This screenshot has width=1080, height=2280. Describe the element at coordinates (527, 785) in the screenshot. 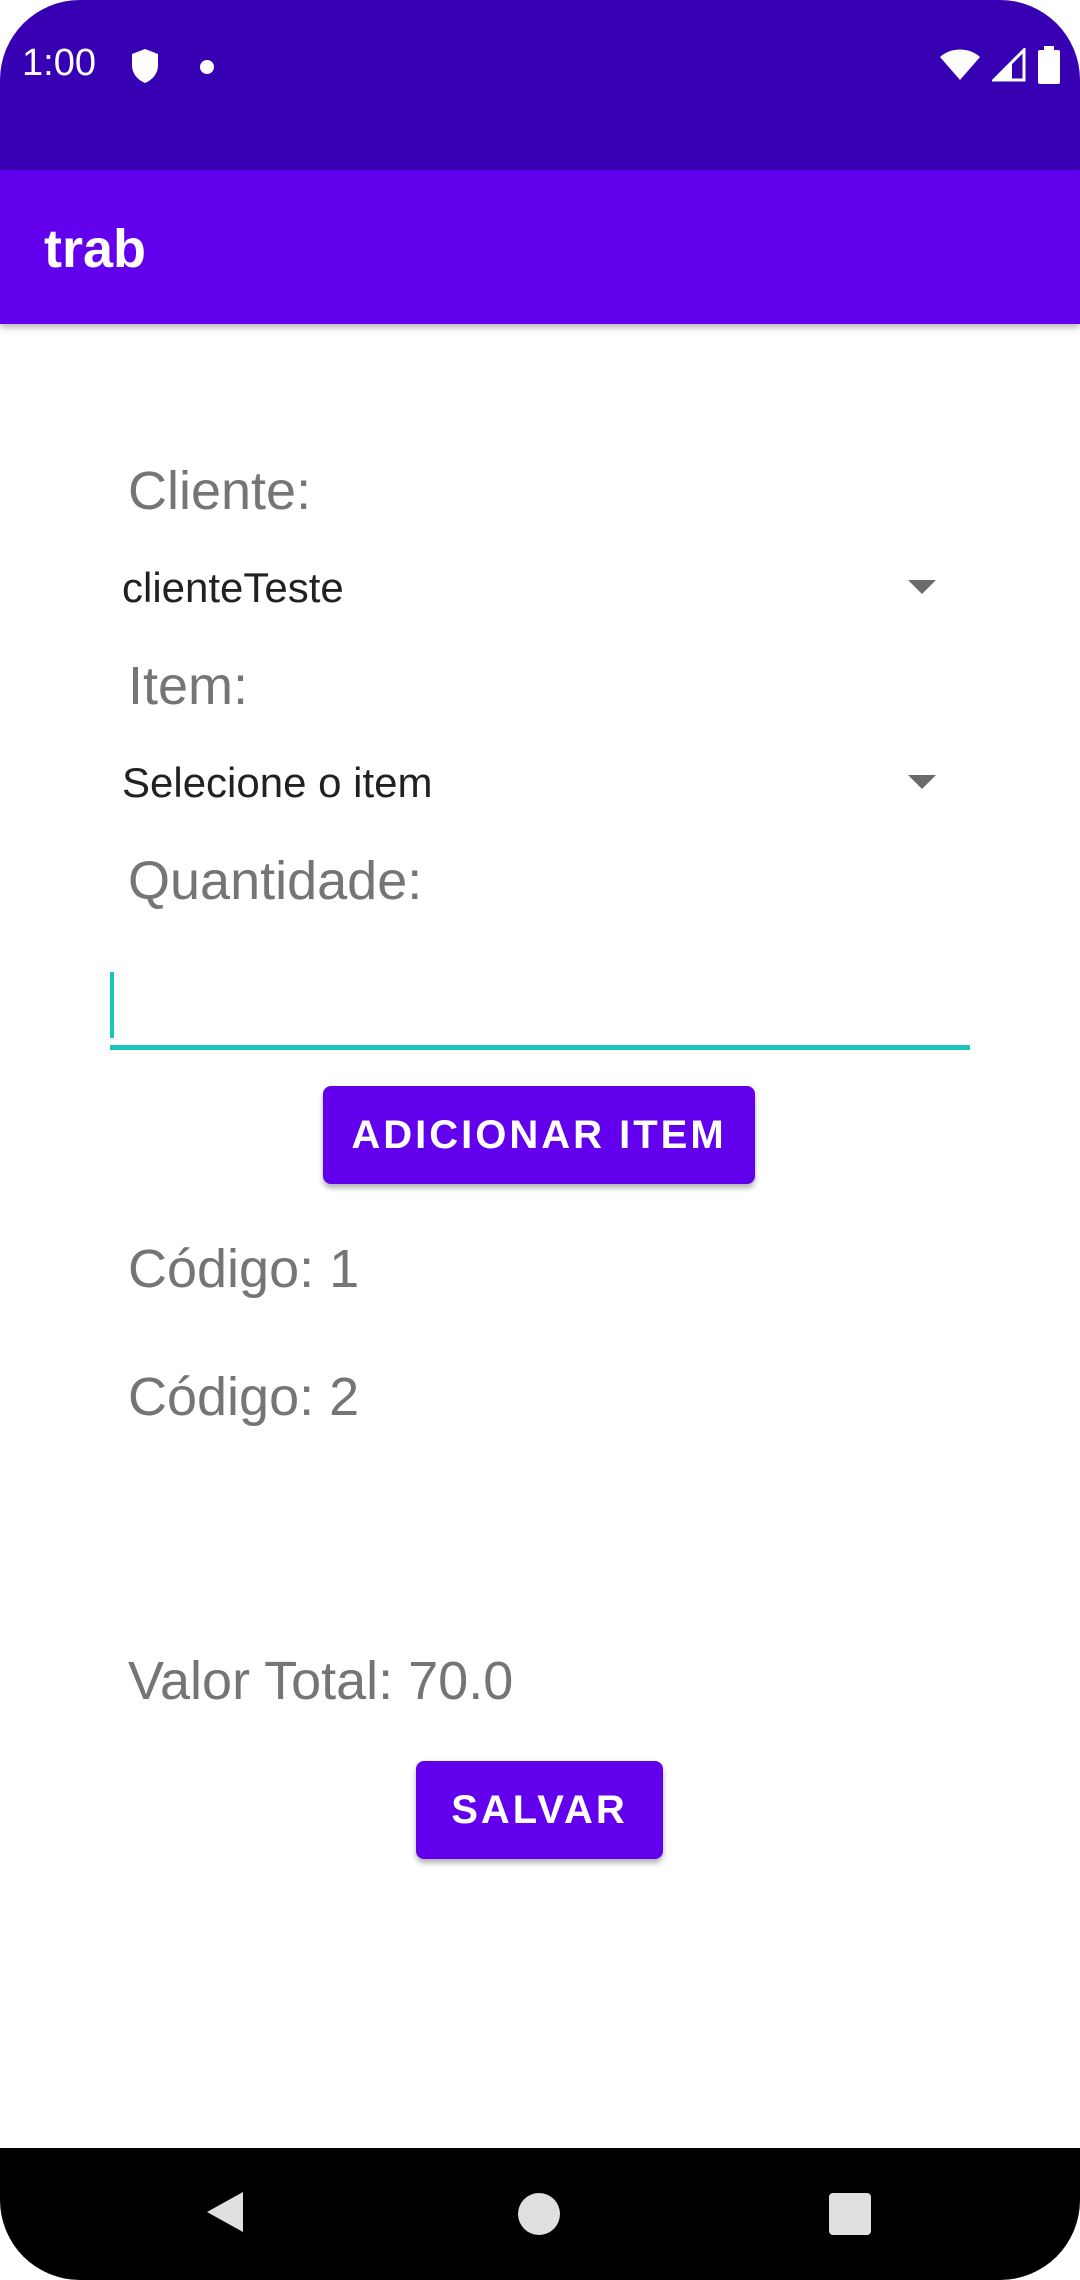

I see `item-spinner: Selecione o item` at that location.